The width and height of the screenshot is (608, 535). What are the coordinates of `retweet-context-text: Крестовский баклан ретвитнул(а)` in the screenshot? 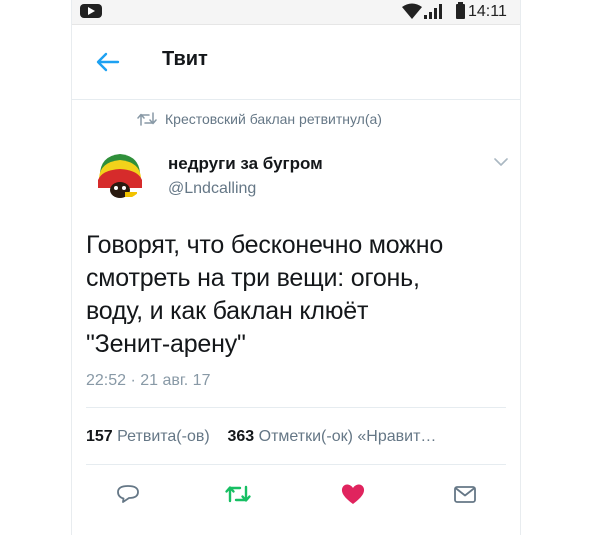 It's located at (273, 119).